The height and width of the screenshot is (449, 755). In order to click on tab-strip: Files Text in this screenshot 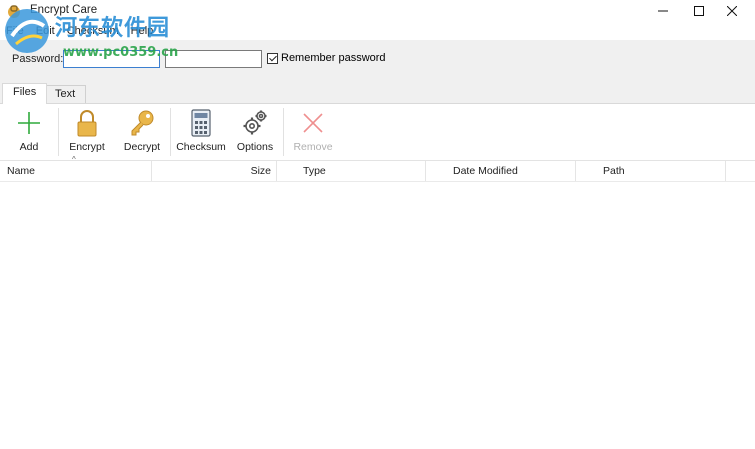, I will do `click(377, 92)`.